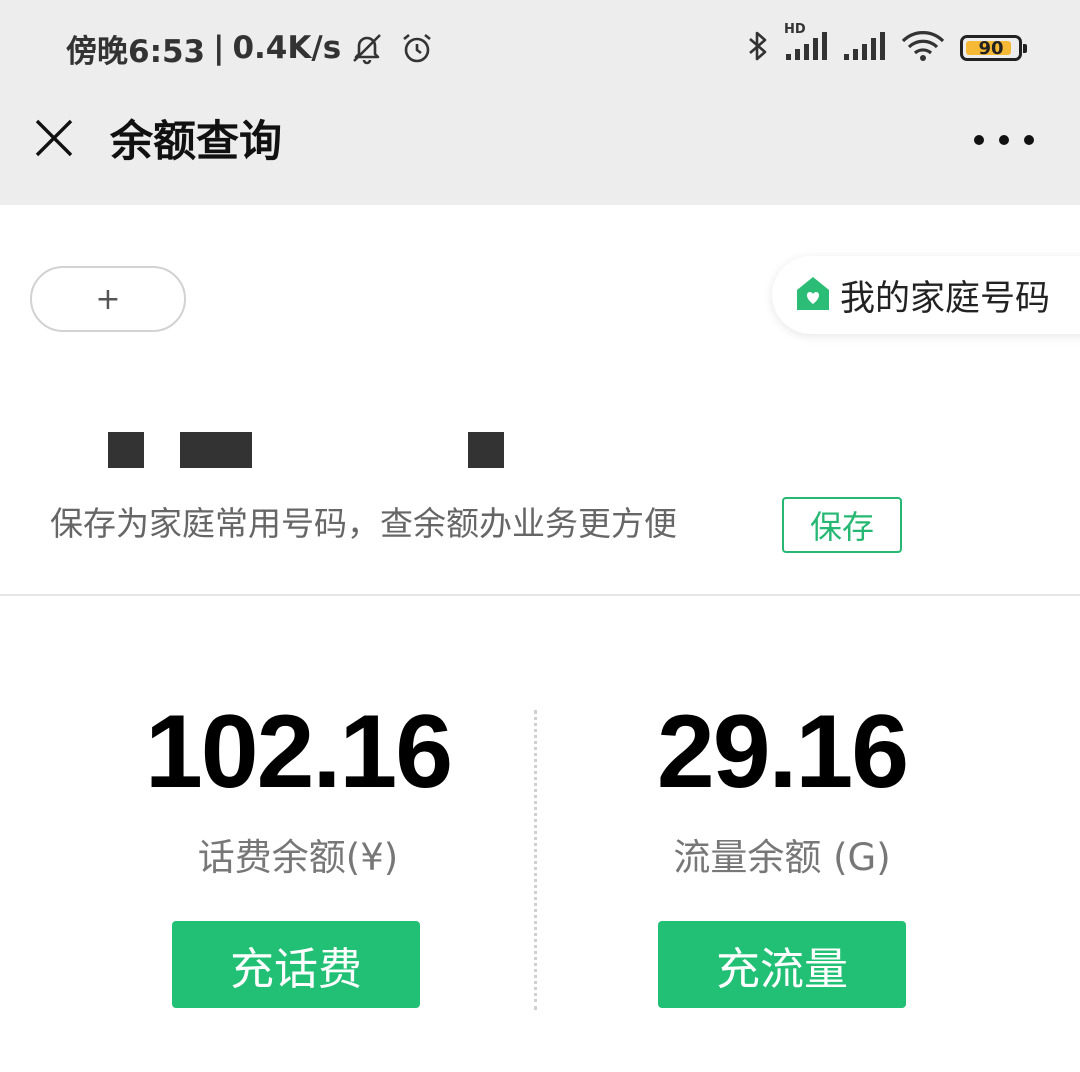 The width and height of the screenshot is (1080, 1072). Describe the element at coordinates (782, 857) in the screenshot. I see `data-balance-label: 流量余额 (G)` at that location.